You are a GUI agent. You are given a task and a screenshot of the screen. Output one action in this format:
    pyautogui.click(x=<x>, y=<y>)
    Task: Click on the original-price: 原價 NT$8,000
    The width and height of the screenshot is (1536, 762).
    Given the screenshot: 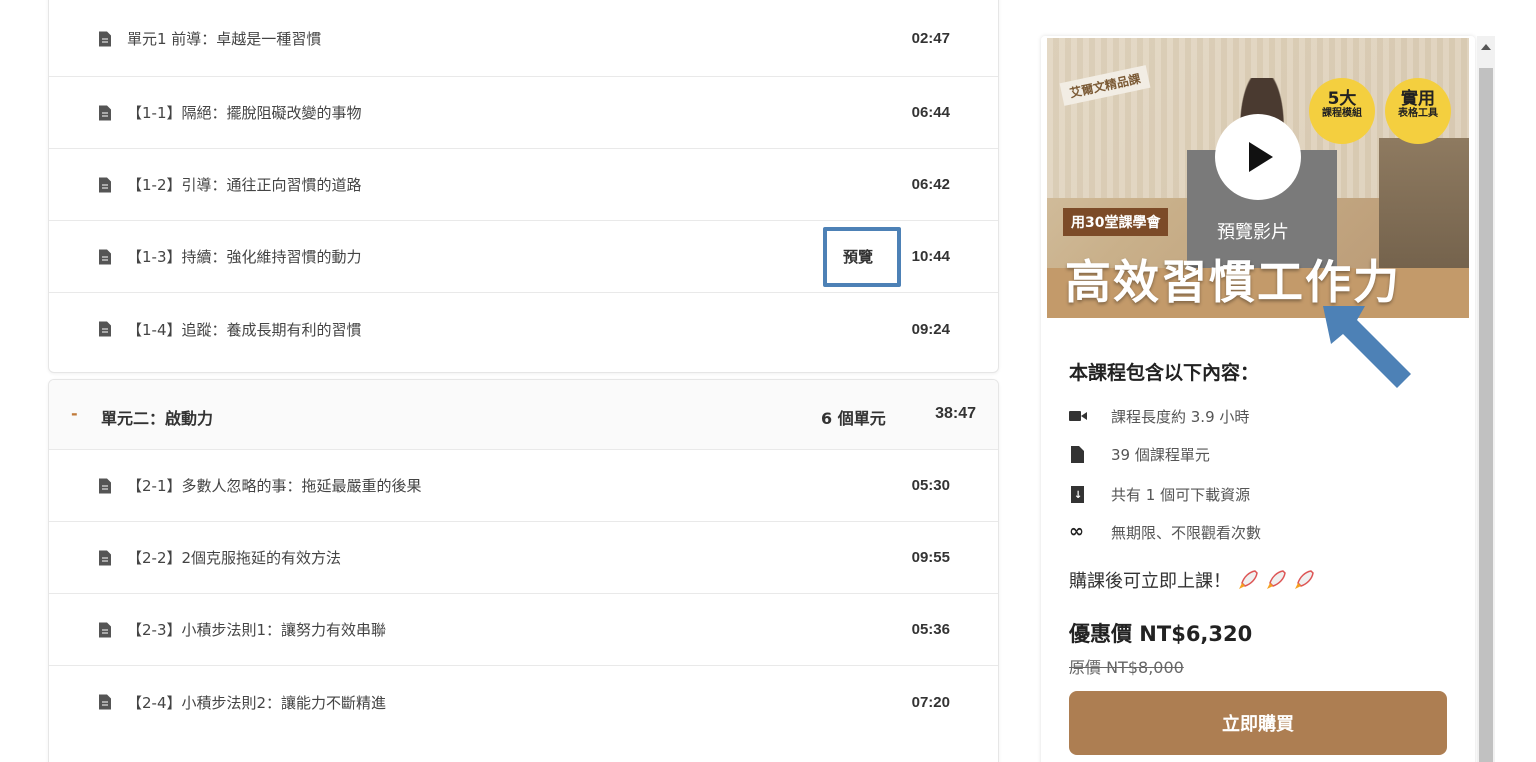 What is the action you would take?
    pyautogui.click(x=1126, y=667)
    